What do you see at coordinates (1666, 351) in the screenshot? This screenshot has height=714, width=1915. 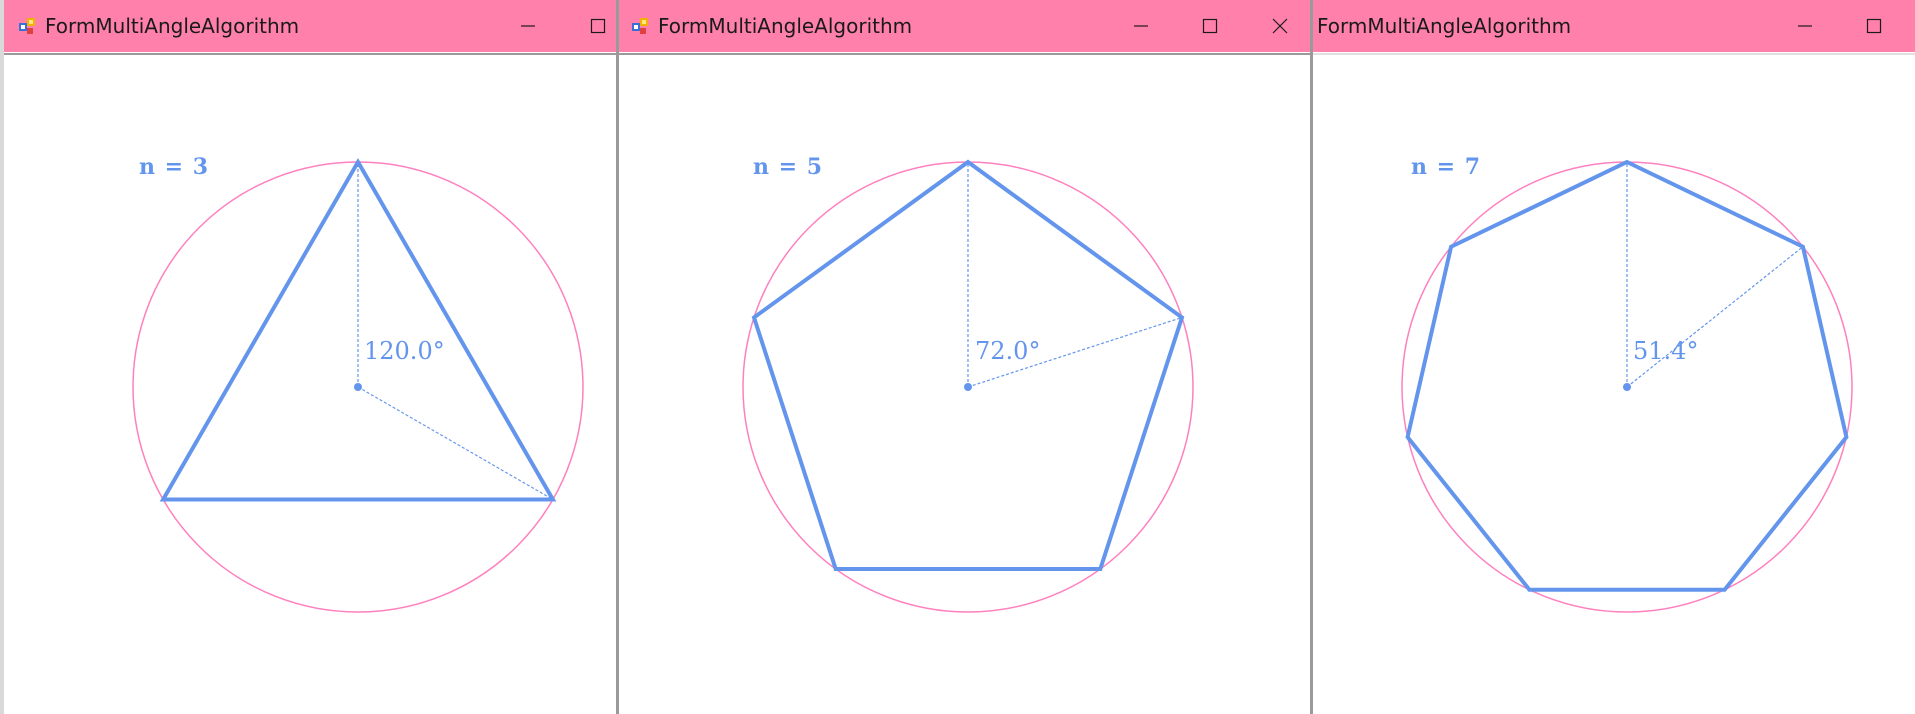 I see `angle-label: 51.4°` at bounding box center [1666, 351].